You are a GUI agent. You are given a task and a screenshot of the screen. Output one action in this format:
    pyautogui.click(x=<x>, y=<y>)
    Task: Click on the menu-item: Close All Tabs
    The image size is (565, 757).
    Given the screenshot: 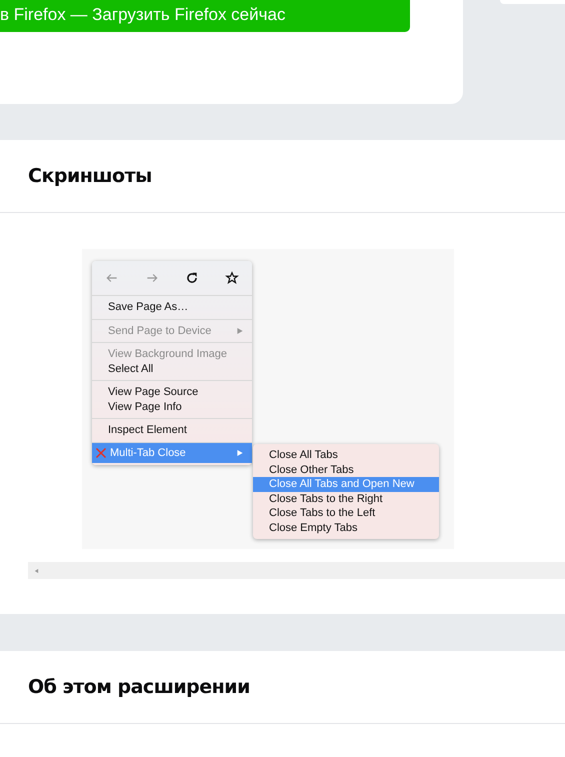 What is the action you would take?
    pyautogui.click(x=346, y=455)
    